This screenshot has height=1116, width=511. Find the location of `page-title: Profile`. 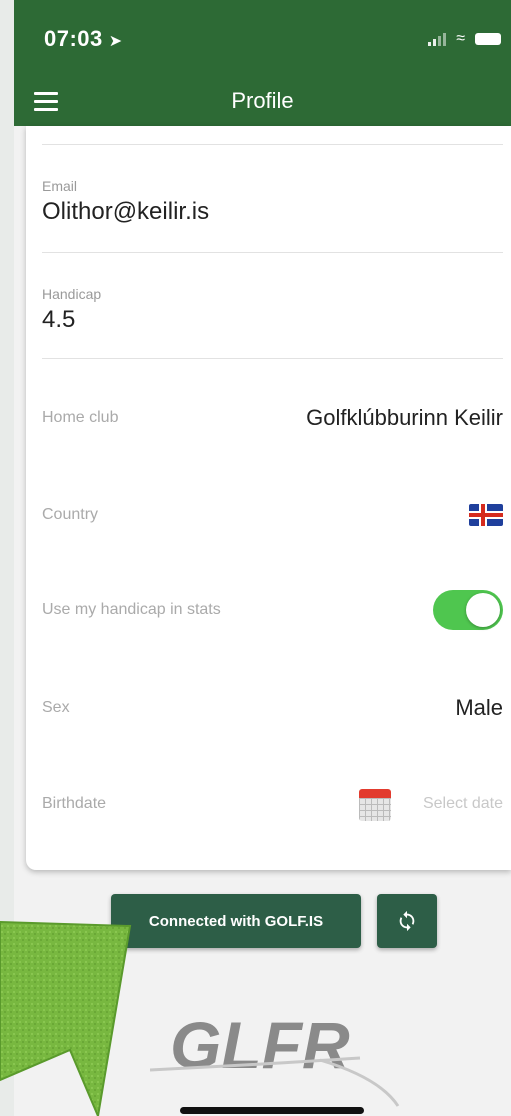

page-title: Profile is located at coordinates (262, 100).